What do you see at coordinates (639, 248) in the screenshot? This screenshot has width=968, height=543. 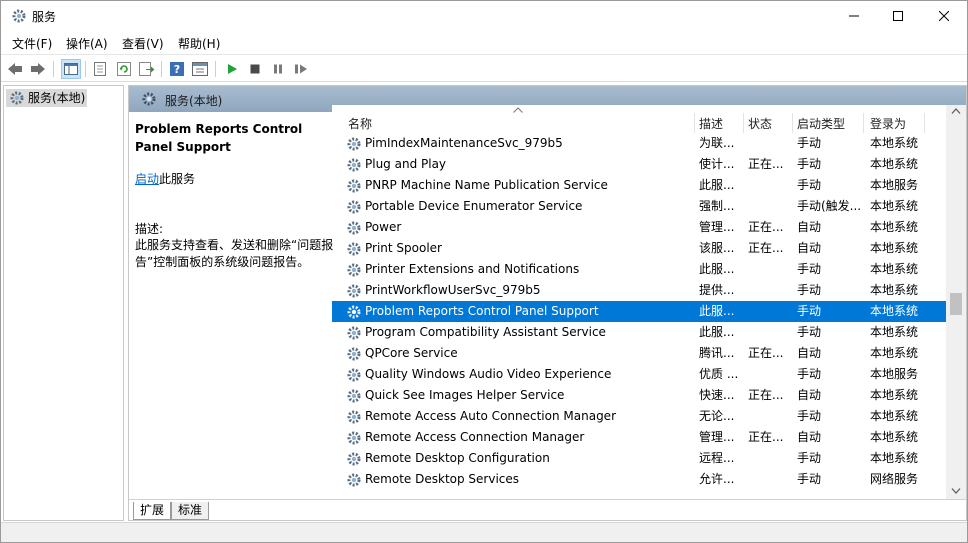 I see `service-row: Print Spooler 该服... 正在... 自动 本地系统` at bounding box center [639, 248].